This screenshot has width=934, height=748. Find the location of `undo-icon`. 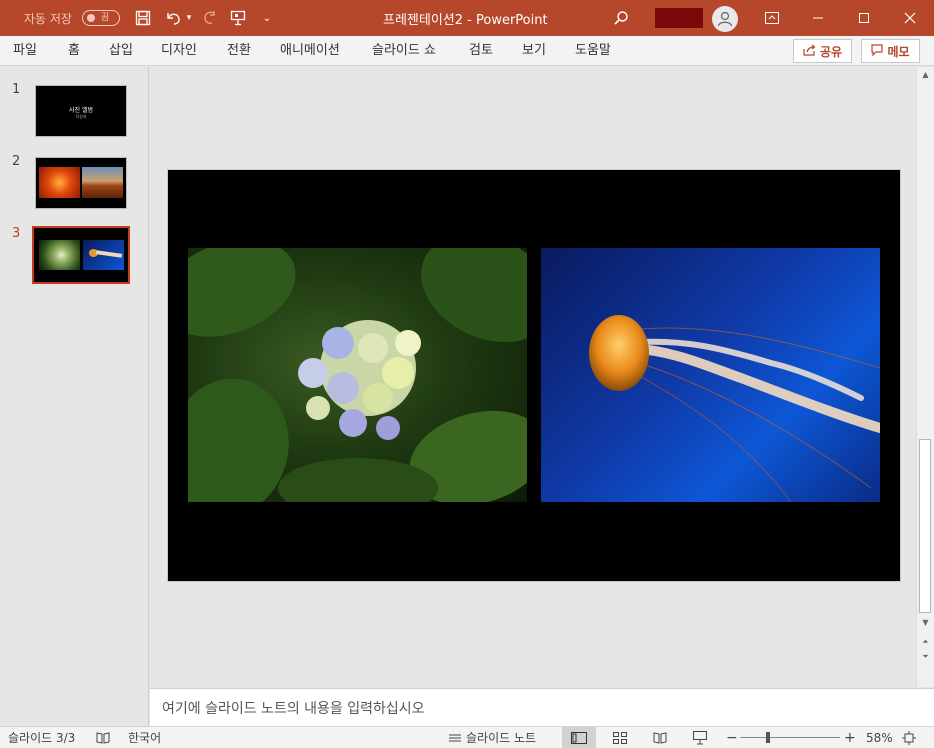

undo-icon is located at coordinates (173, 18).